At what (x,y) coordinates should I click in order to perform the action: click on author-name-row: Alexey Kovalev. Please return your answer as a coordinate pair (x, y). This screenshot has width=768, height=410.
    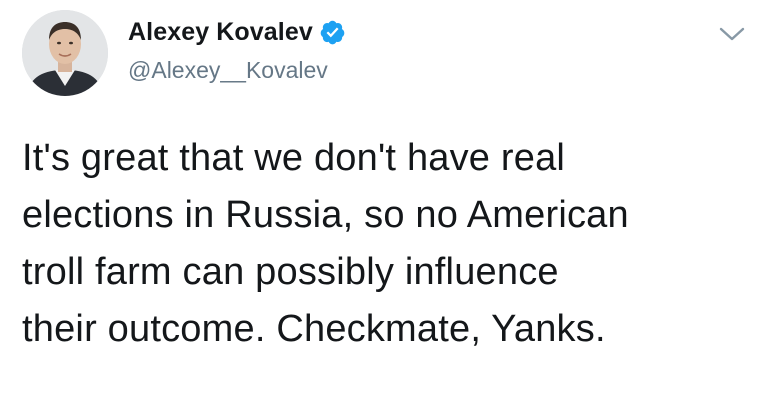
    Looking at the image, I should click on (237, 32).